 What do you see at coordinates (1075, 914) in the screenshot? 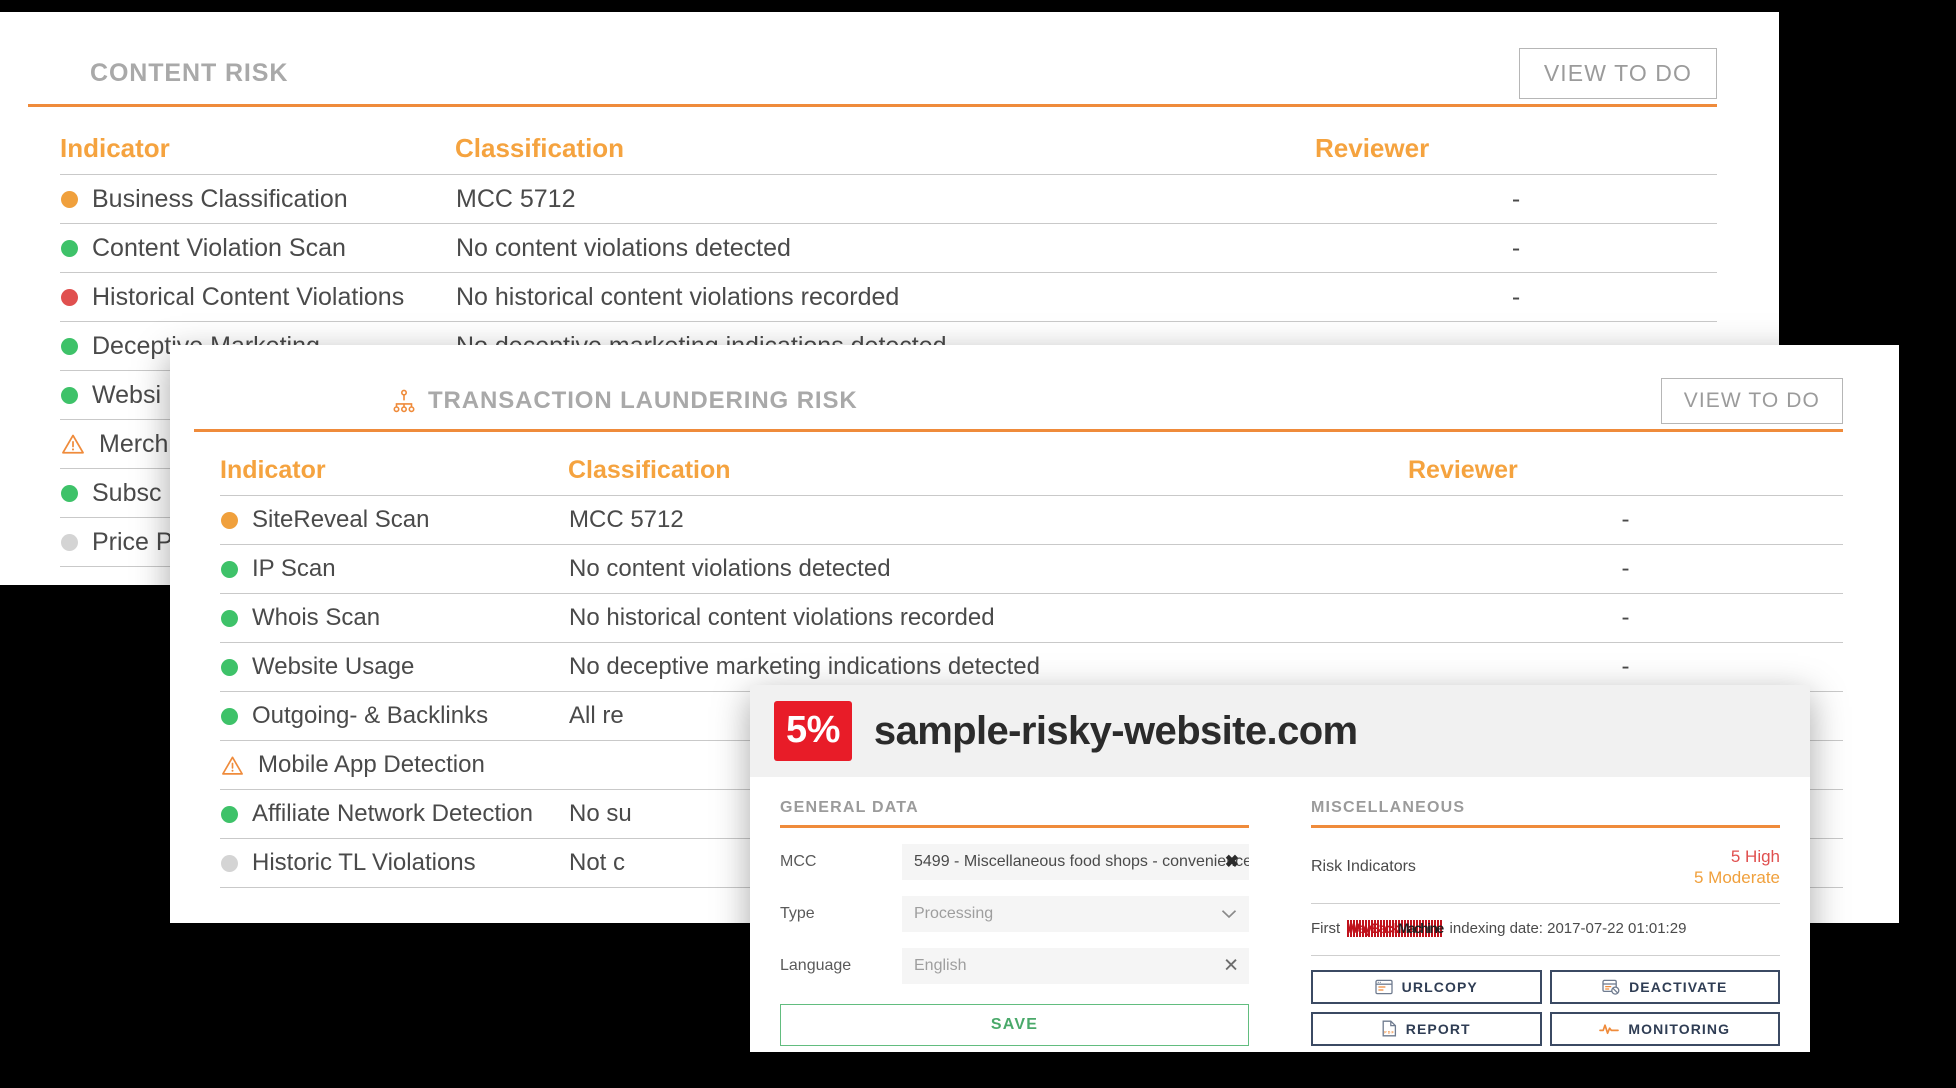
I see `type-select: Processing` at bounding box center [1075, 914].